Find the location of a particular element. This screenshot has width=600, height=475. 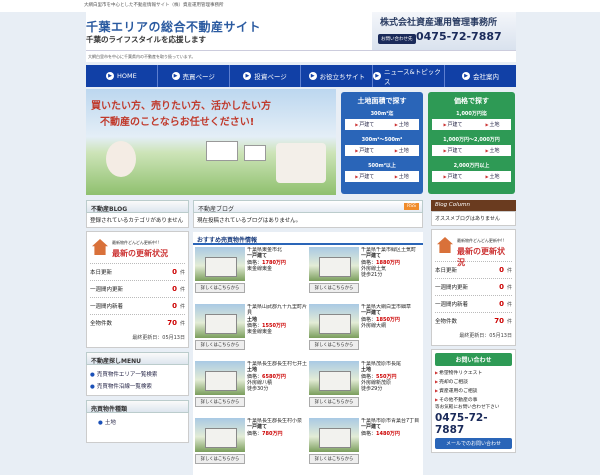

inquiry-item: 希望物件リクエスト is located at coordinates (473, 372).